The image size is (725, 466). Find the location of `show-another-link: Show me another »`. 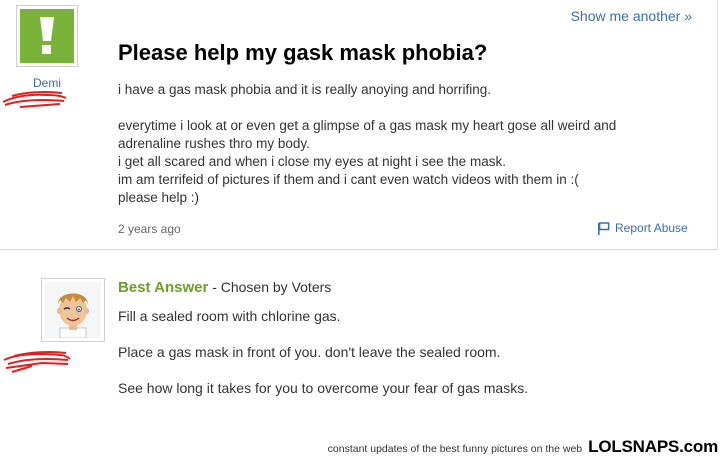

show-another-link: Show me another » is located at coordinates (631, 16).